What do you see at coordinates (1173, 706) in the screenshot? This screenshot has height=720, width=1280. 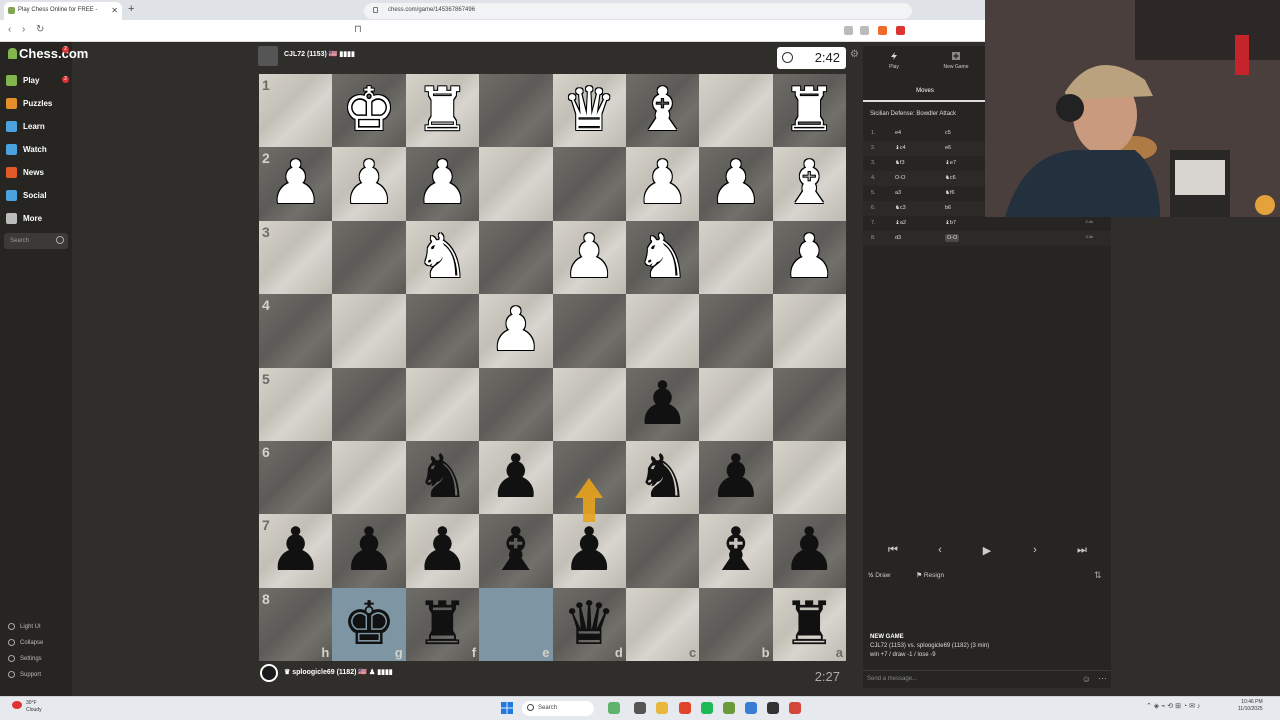 I see `system-tray: ⌃ ◈ ⌁ ⟲ ⊞ ◔ ✉ ♪` at bounding box center [1173, 706].